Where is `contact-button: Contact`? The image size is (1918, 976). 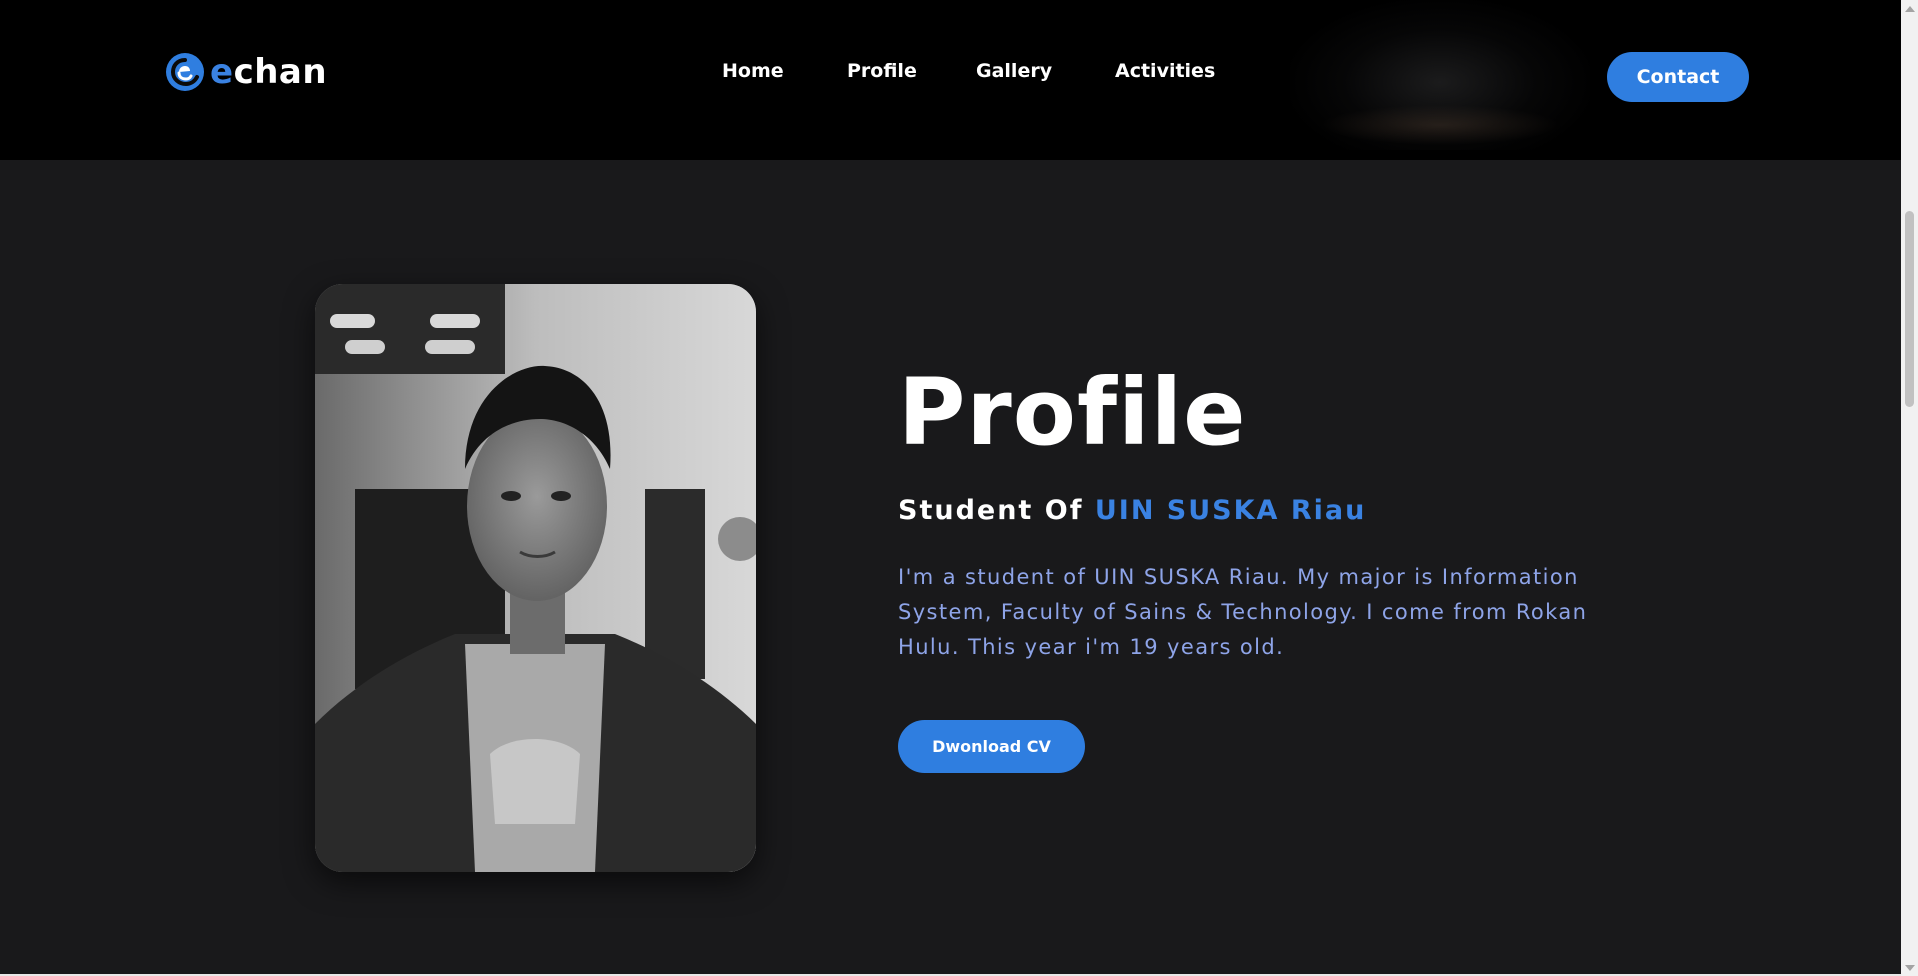 contact-button: Contact is located at coordinates (1678, 77).